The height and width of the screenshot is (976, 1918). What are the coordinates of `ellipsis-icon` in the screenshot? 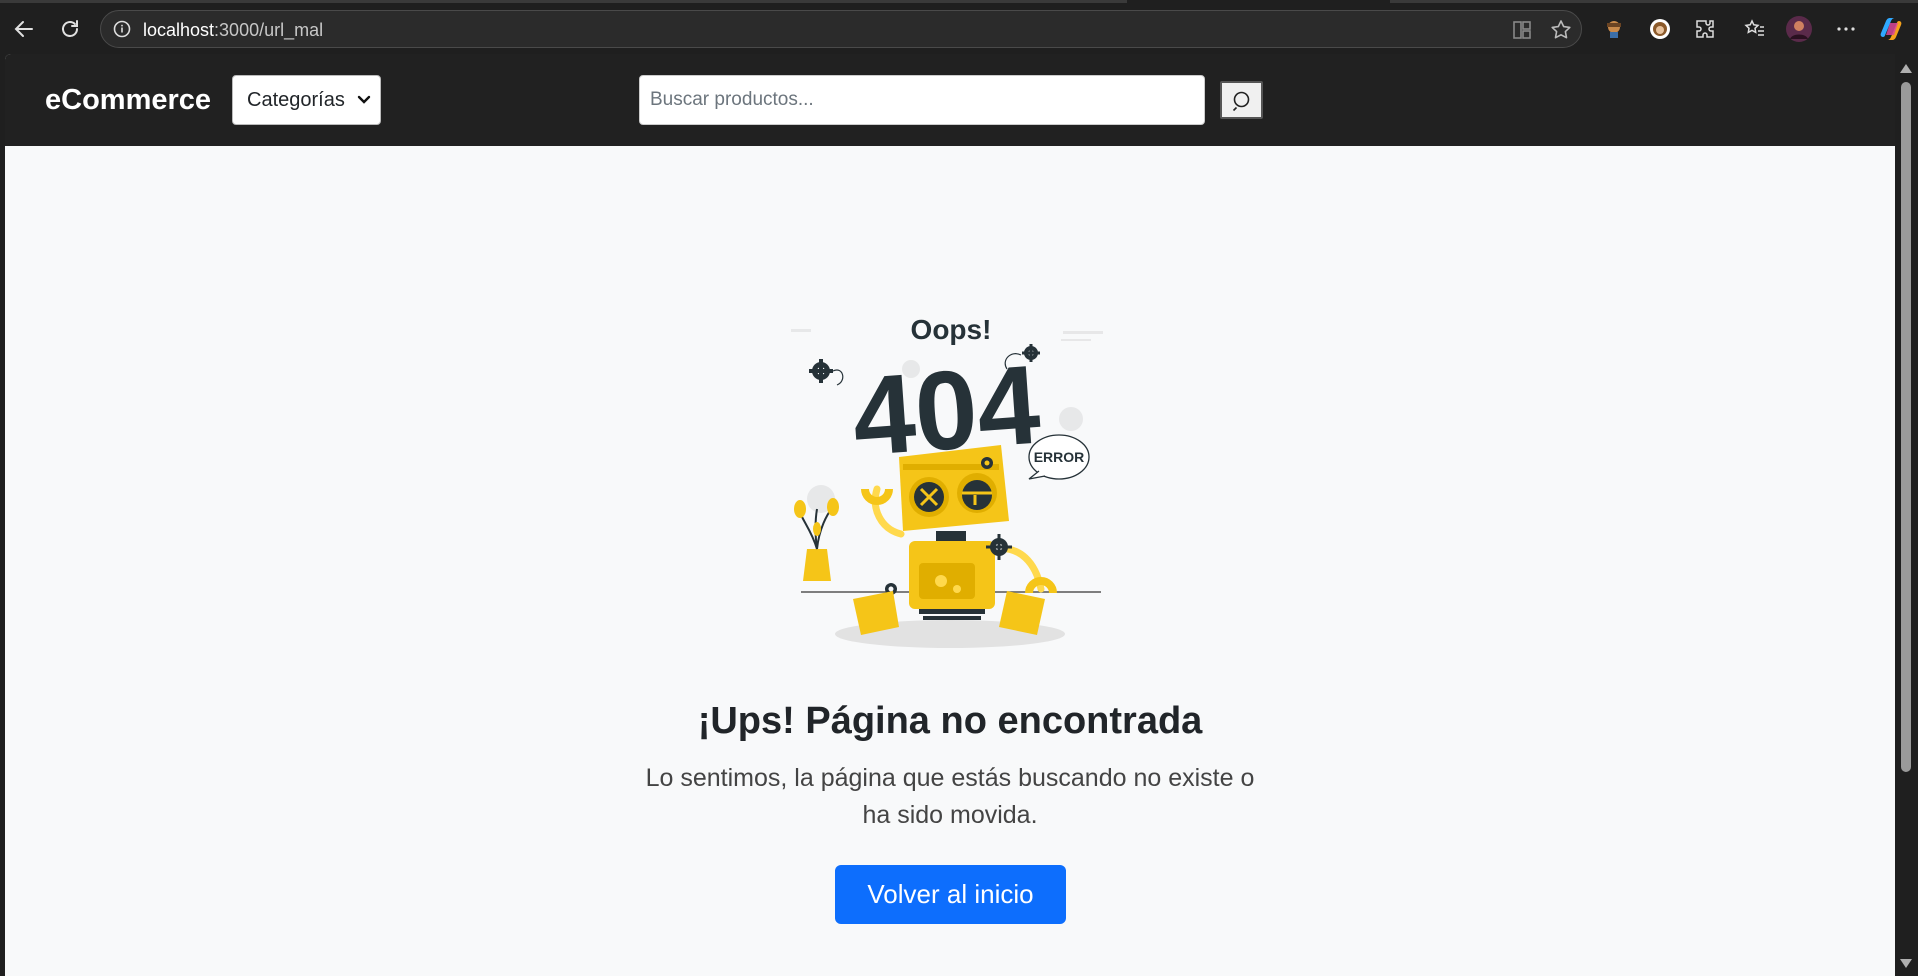 It's located at (1846, 29).